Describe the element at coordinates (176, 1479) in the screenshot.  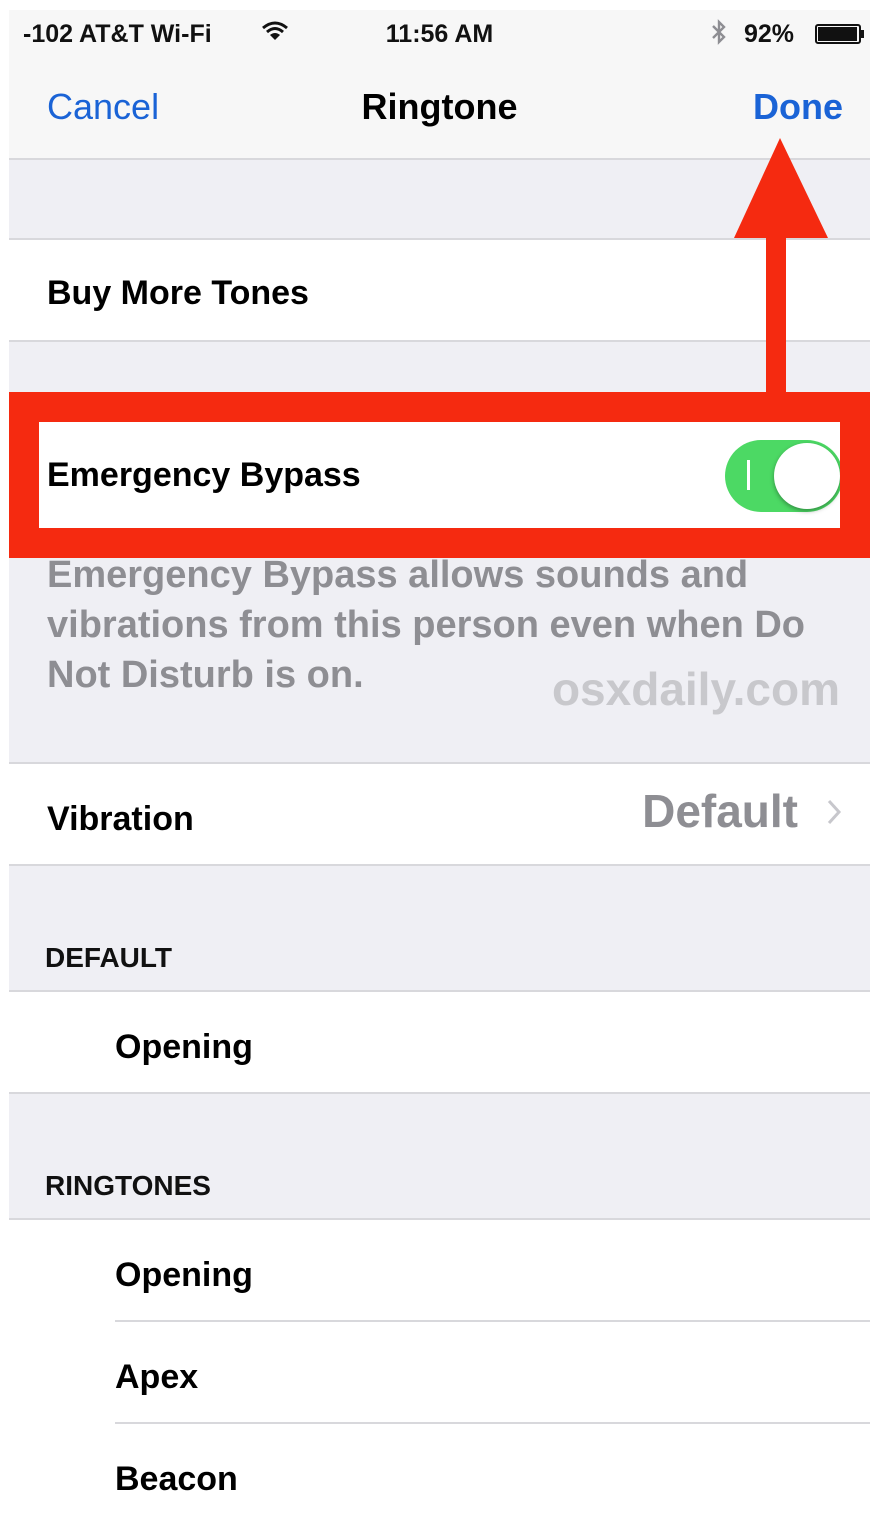
I see `ringtone-item-beacon: Beacon` at that location.